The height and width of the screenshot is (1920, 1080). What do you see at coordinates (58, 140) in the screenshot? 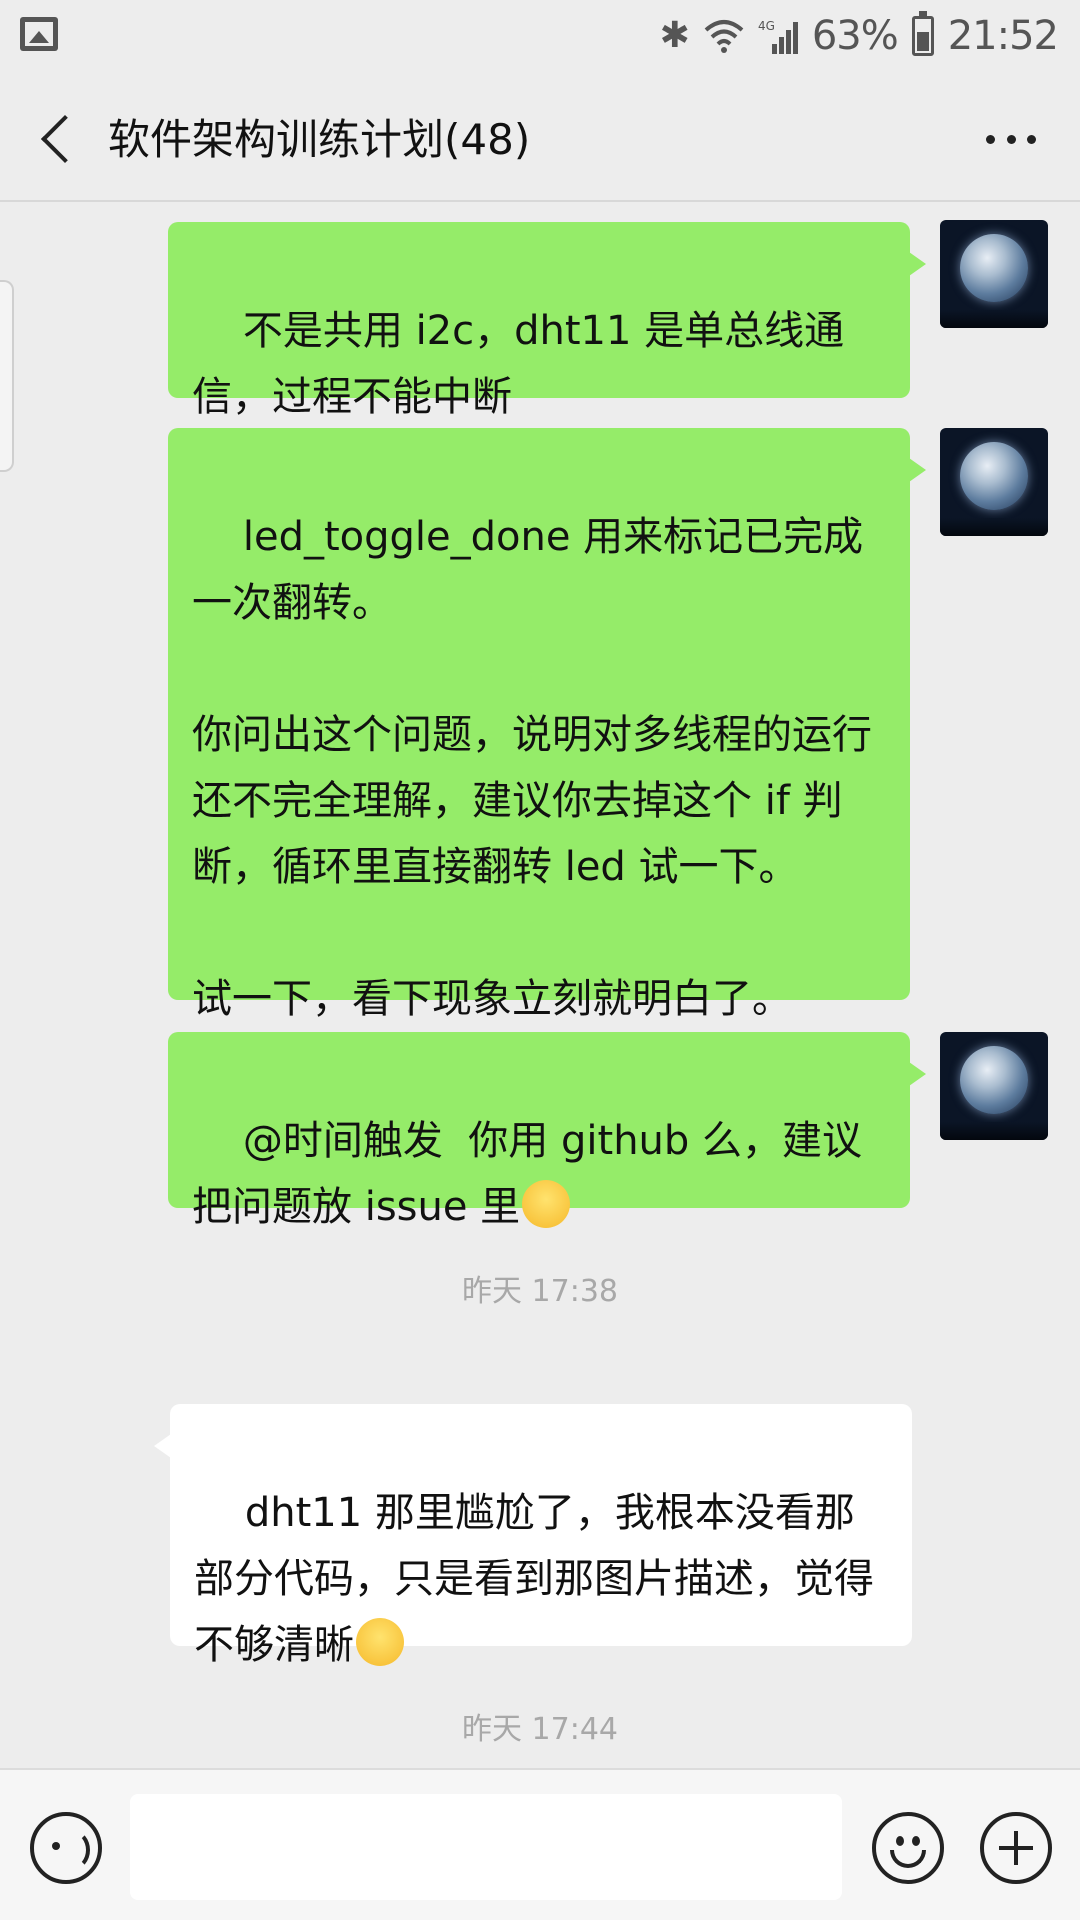
I see `chevron-left-icon` at bounding box center [58, 140].